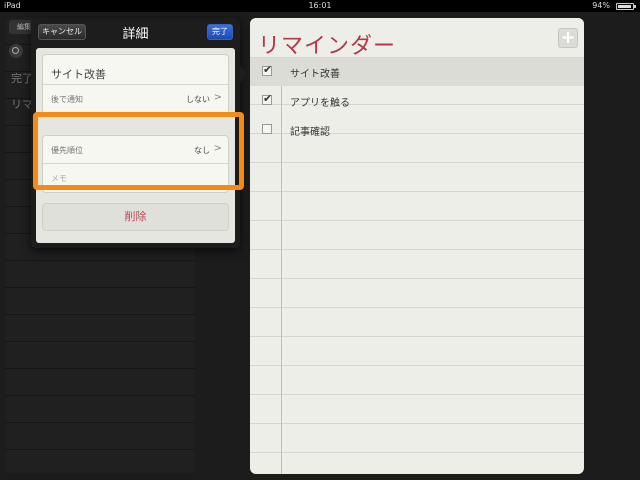  I want to click on reminder-label: サイト改善, so click(315, 74).